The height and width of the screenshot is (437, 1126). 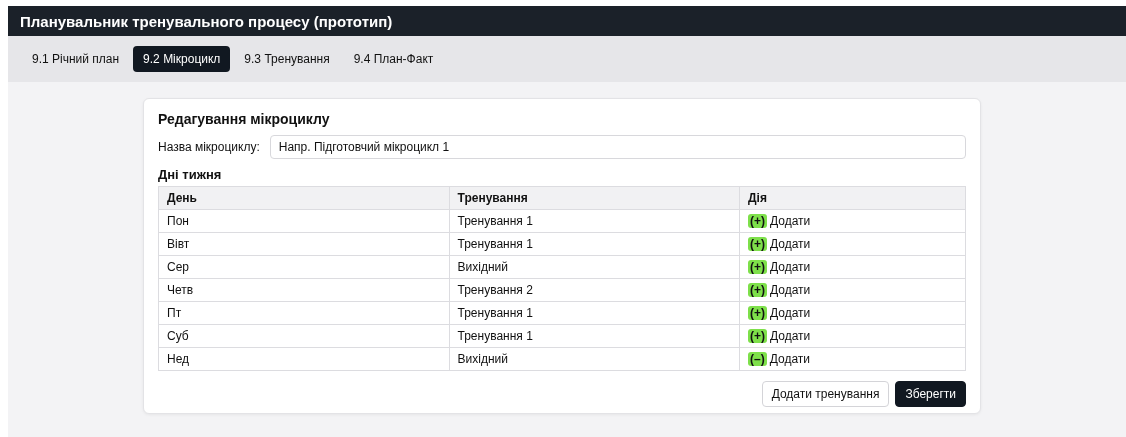 What do you see at coordinates (206, 21) in the screenshot?
I see `app-title: Планувальник тренувального процесу (прототип)` at bounding box center [206, 21].